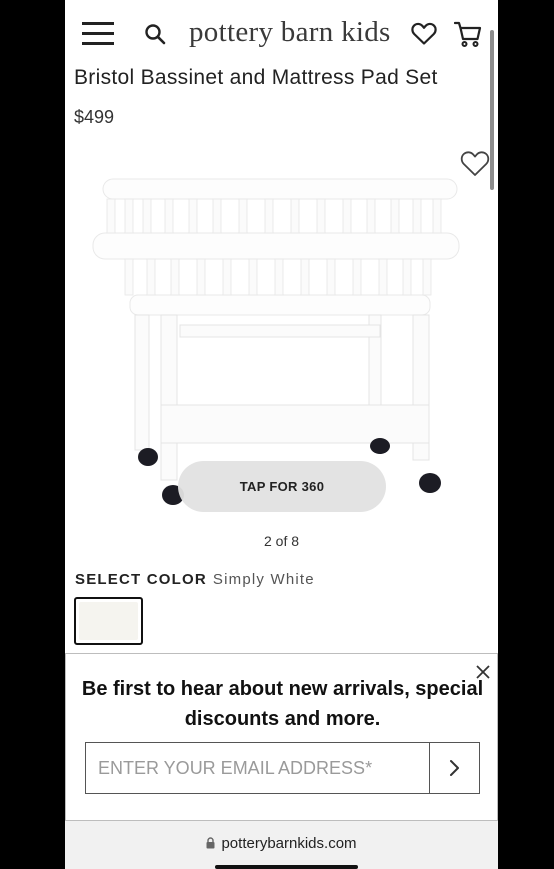 The height and width of the screenshot is (869, 554). What do you see at coordinates (141, 579) in the screenshot?
I see `select-color-heading: SELECT COLOR` at bounding box center [141, 579].